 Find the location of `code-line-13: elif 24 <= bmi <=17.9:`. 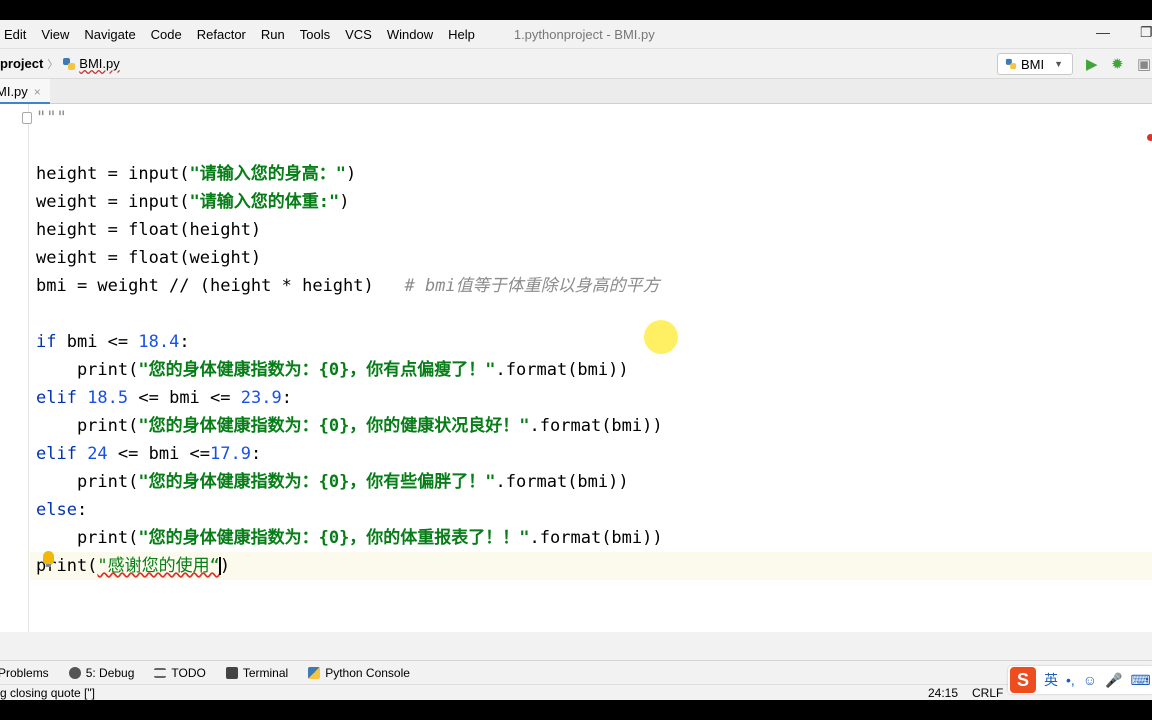

code-line-13: elif 24 <= bmi <=17.9: is located at coordinates (148, 454).